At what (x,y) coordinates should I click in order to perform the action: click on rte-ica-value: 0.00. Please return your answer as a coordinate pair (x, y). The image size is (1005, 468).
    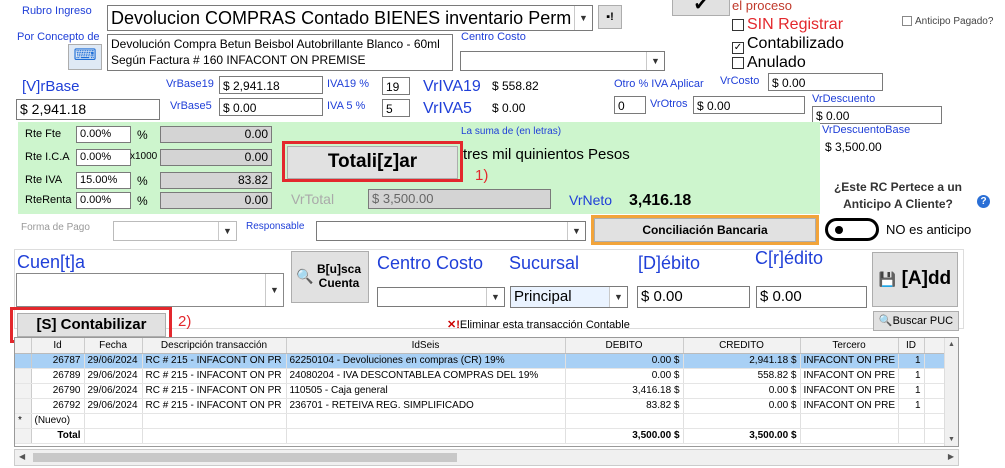
    Looking at the image, I should click on (216, 157).